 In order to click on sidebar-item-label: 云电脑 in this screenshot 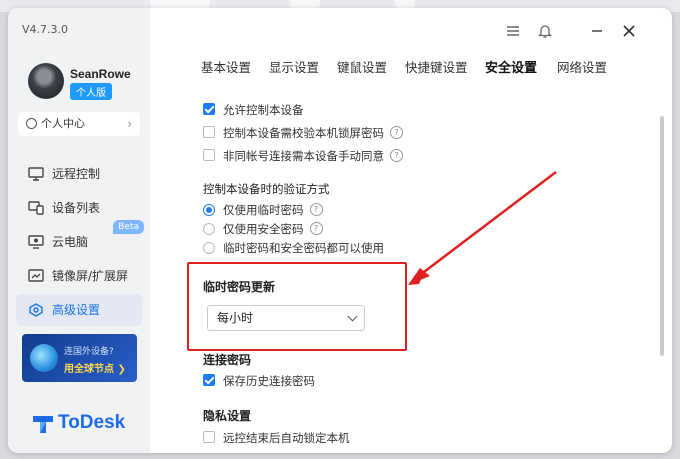, I will do `click(70, 242)`.